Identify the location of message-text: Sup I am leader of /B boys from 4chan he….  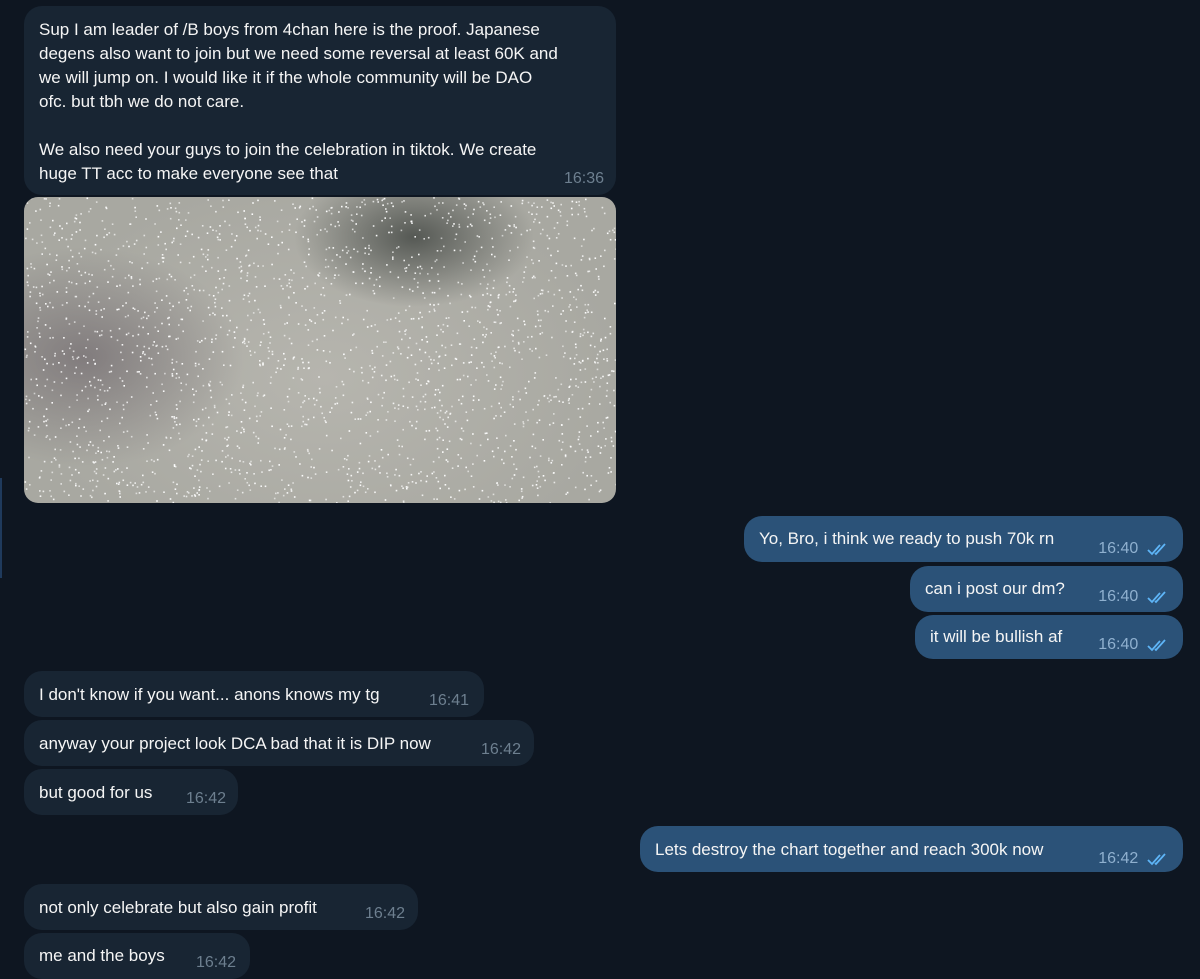
(319, 102).